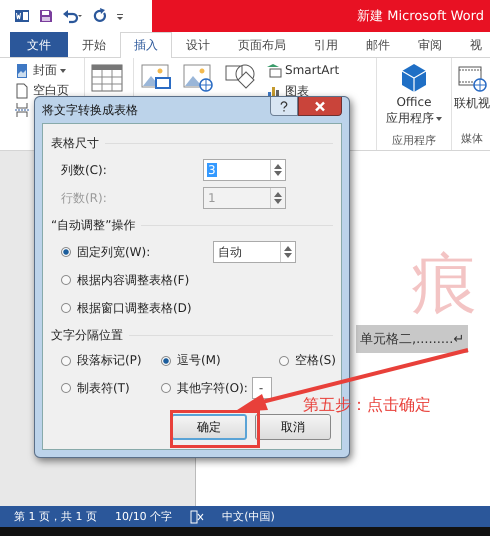 The image size is (490, 536). What do you see at coordinates (412, 339) in the screenshot?
I see `document-text: 单元格二,.........↵` at bounding box center [412, 339].